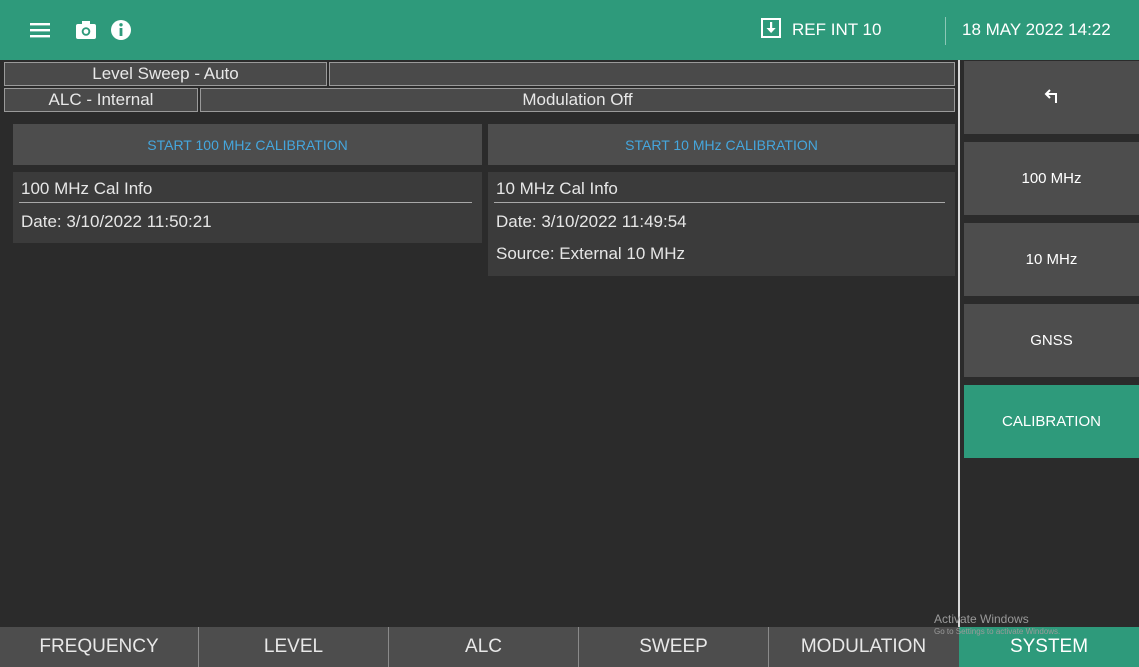  I want to click on alc-status: ALC - Internal, so click(101, 100).